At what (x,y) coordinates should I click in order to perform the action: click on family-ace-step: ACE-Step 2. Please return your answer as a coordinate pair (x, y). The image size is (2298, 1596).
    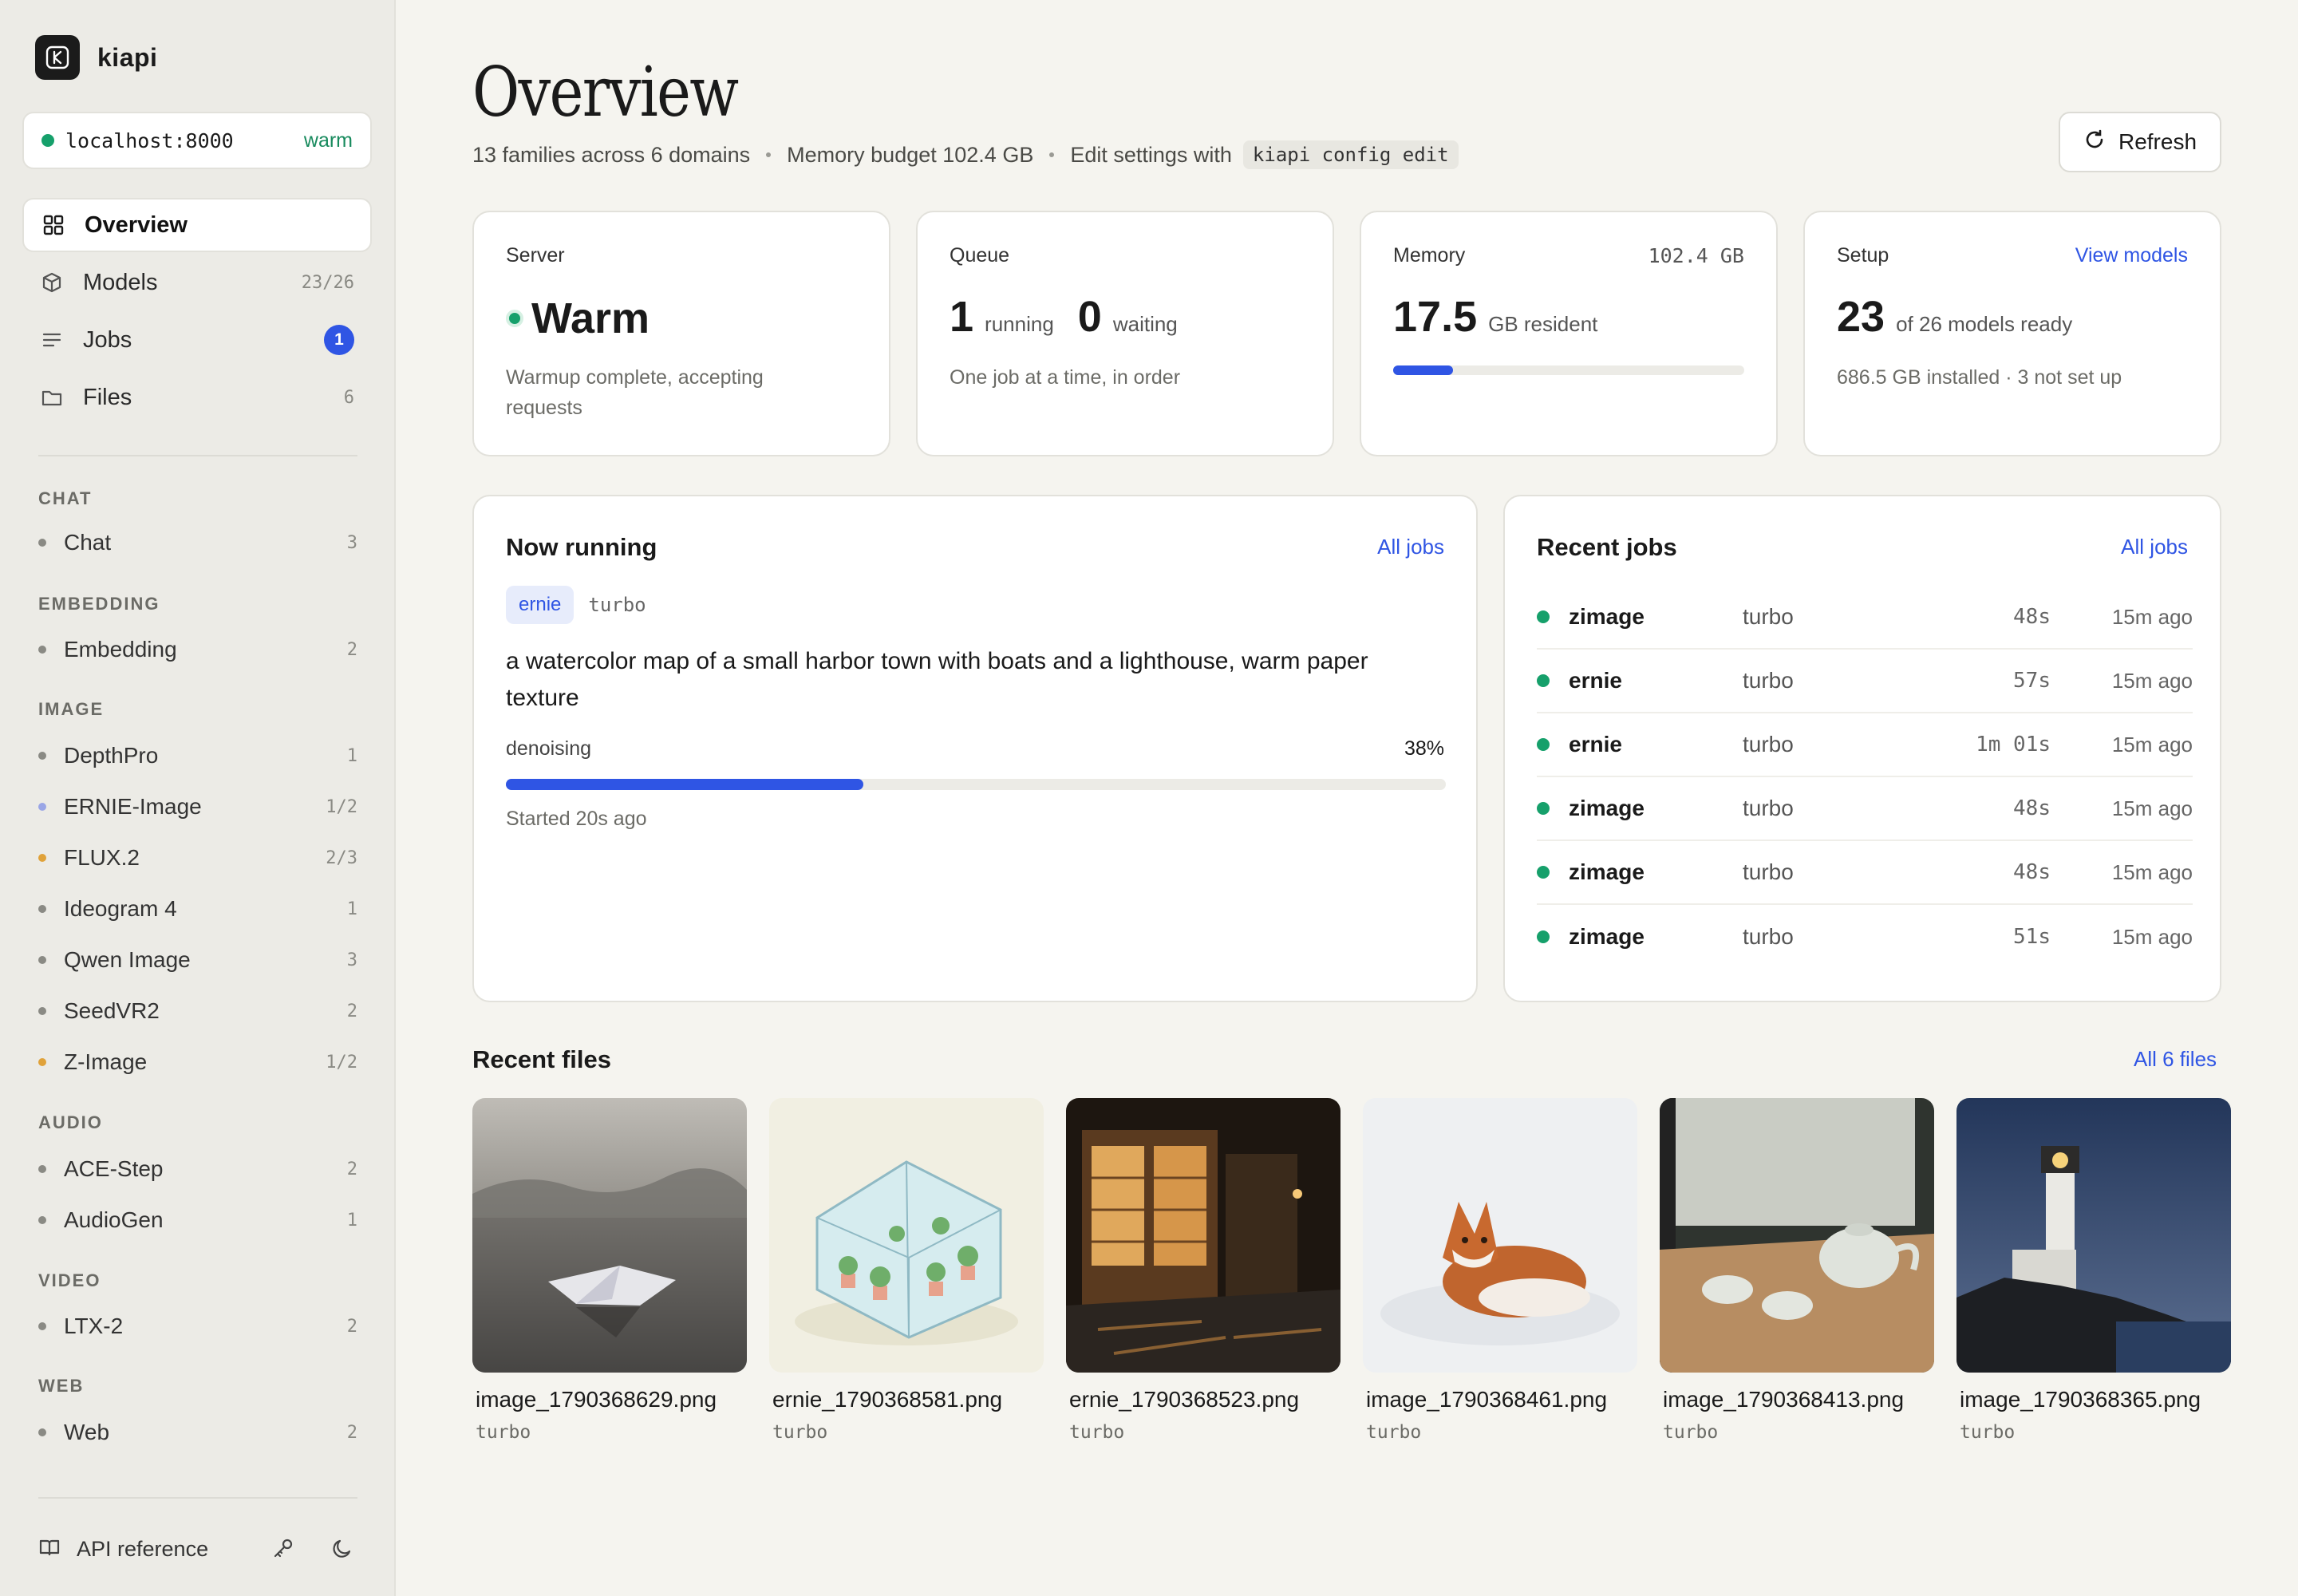
    Looking at the image, I should click on (198, 1169).